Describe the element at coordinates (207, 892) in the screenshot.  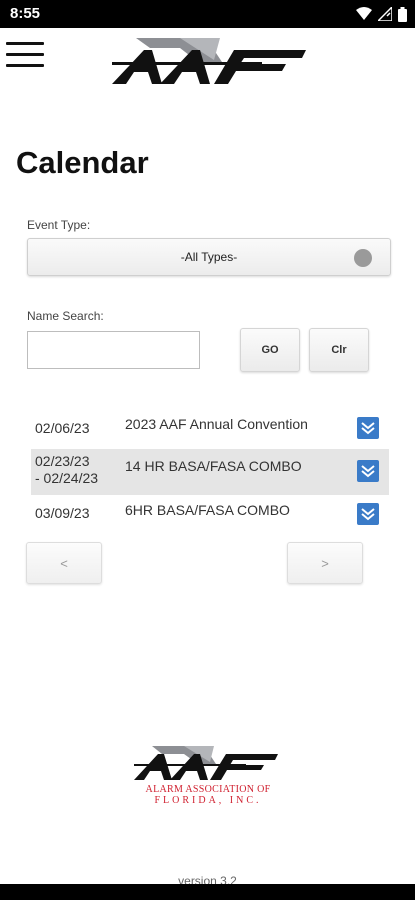
I see `system-nav-bar` at that location.